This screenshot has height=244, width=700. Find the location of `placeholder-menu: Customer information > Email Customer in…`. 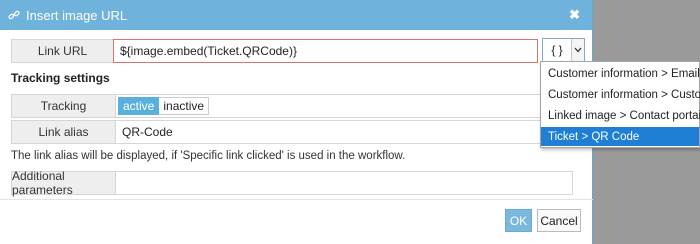

placeholder-menu: Customer information > Email Customer in… is located at coordinates (620, 104).